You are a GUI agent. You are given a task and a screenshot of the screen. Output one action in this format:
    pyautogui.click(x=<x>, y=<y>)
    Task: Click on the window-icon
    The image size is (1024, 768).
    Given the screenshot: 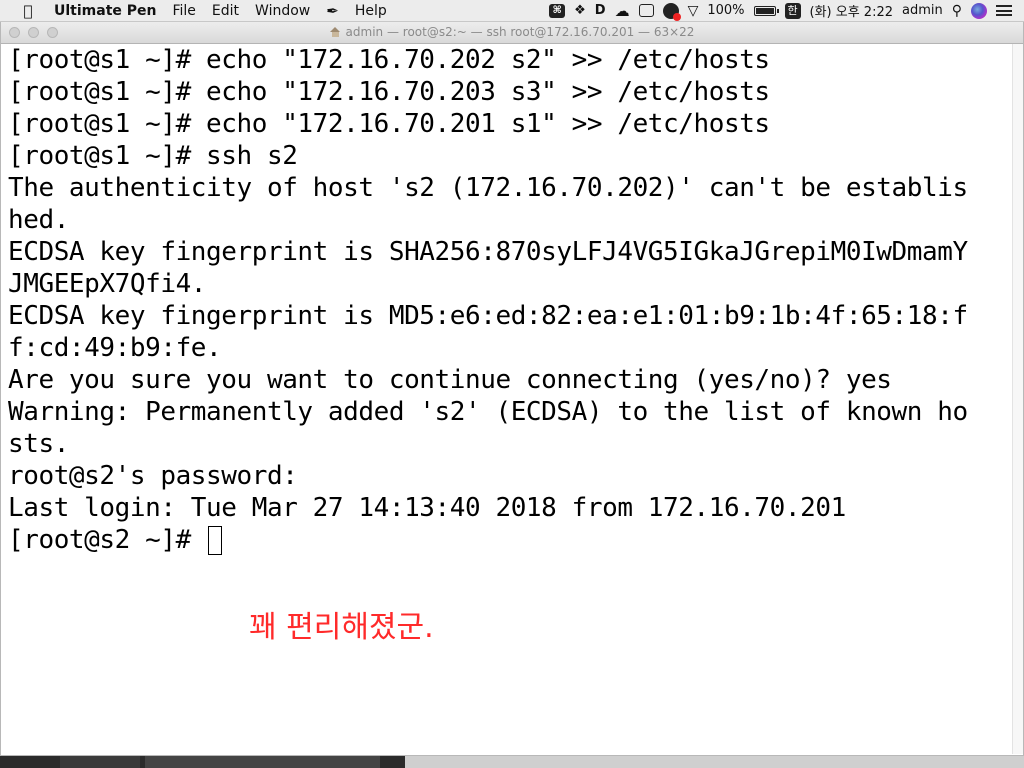 What is the action you would take?
    pyautogui.click(x=646, y=10)
    